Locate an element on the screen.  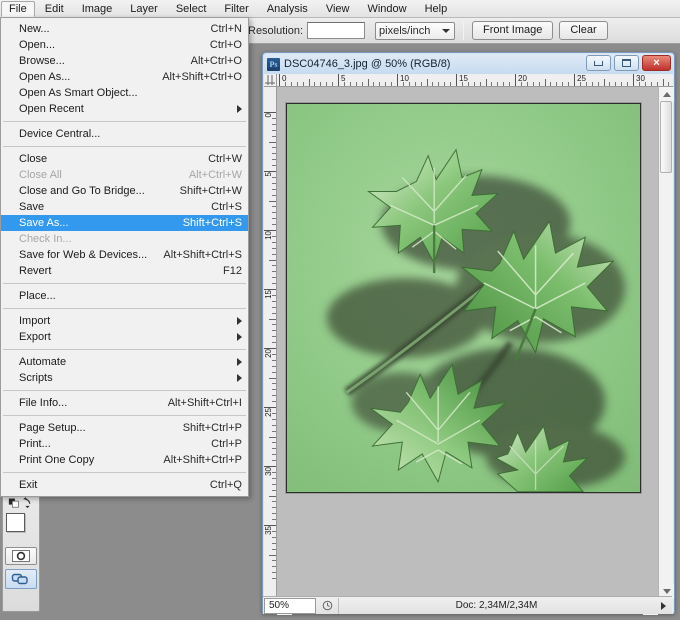
menu-item-open-as: Open As... Alt+Shift+Ctrl+O is located at coordinates (124, 77).